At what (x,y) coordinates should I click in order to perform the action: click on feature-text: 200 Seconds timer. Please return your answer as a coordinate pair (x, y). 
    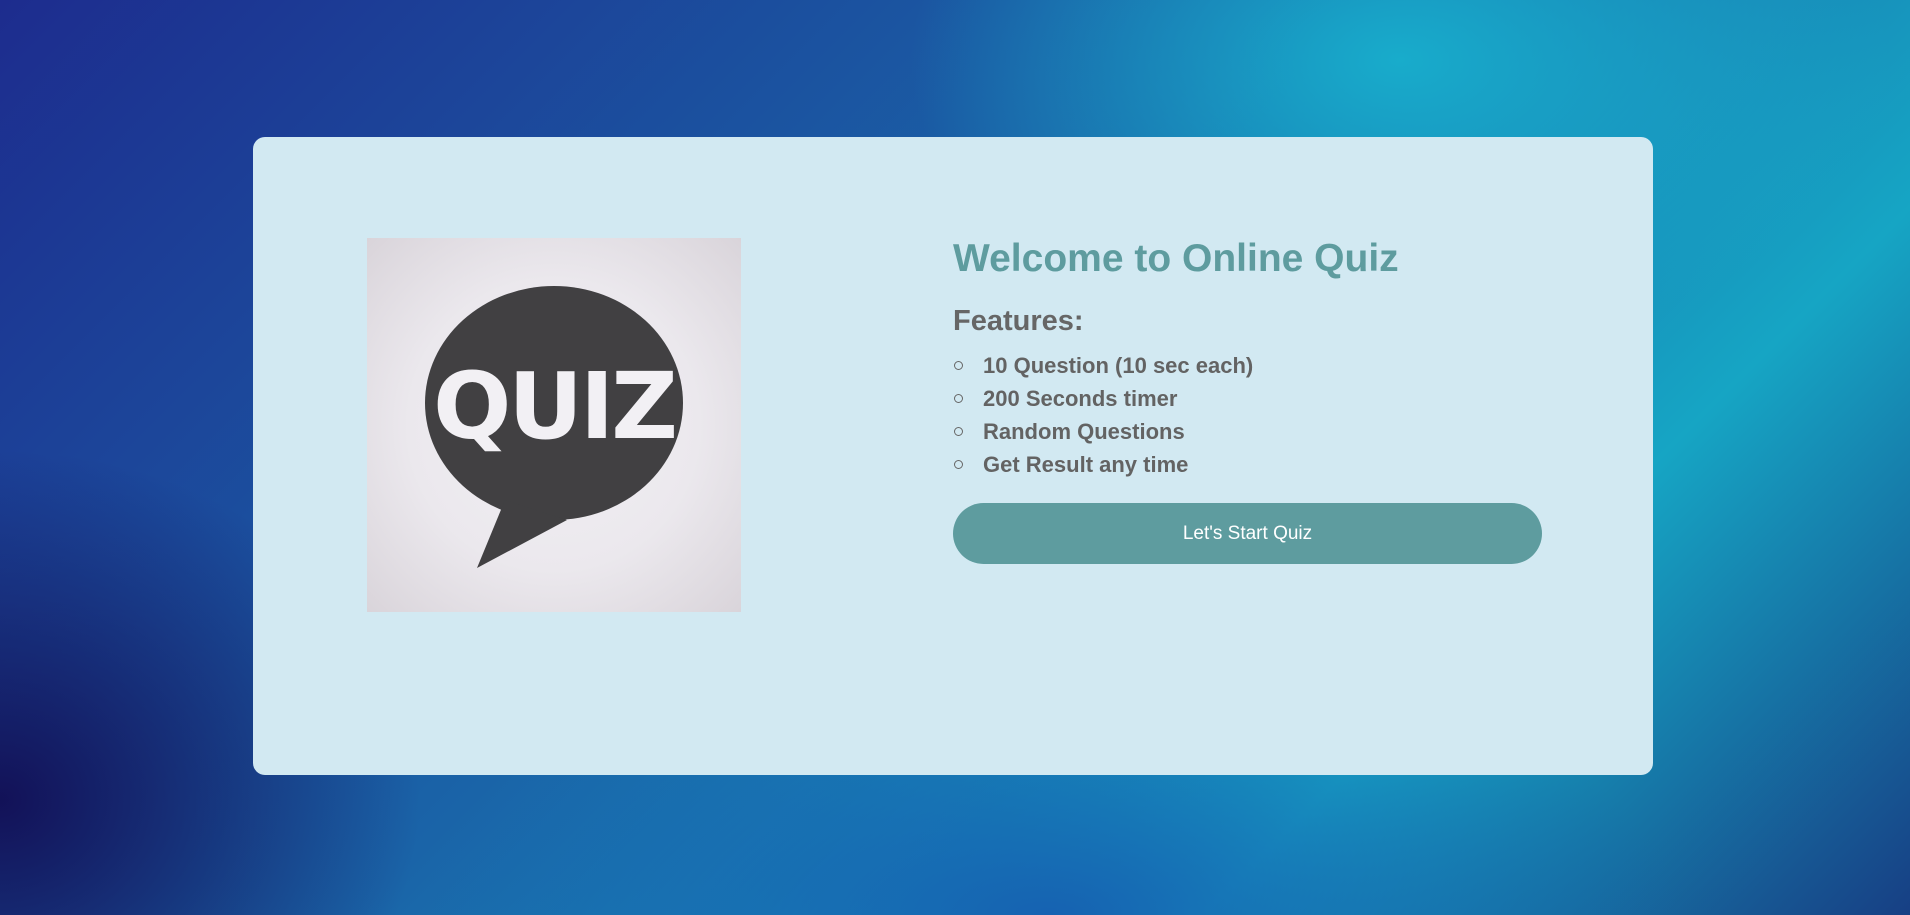
    Looking at the image, I should click on (1080, 398).